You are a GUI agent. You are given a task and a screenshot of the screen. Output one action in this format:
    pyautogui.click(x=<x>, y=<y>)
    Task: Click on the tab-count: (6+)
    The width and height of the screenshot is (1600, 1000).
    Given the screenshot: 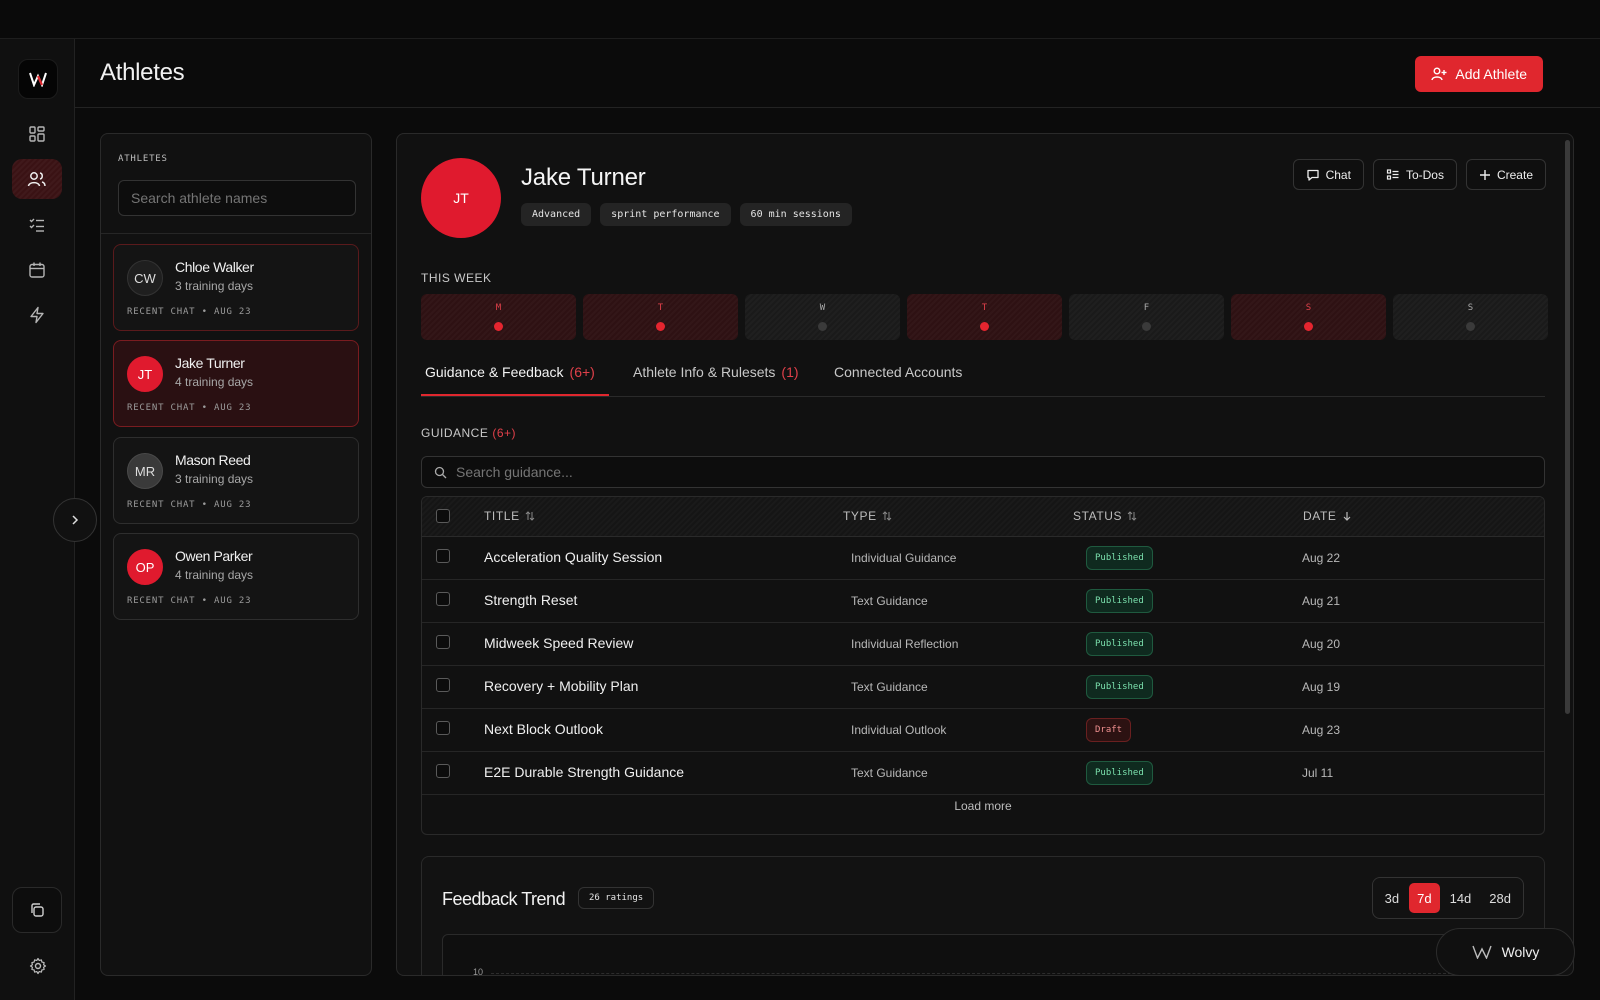 What is the action you would take?
    pyautogui.click(x=582, y=372)
    